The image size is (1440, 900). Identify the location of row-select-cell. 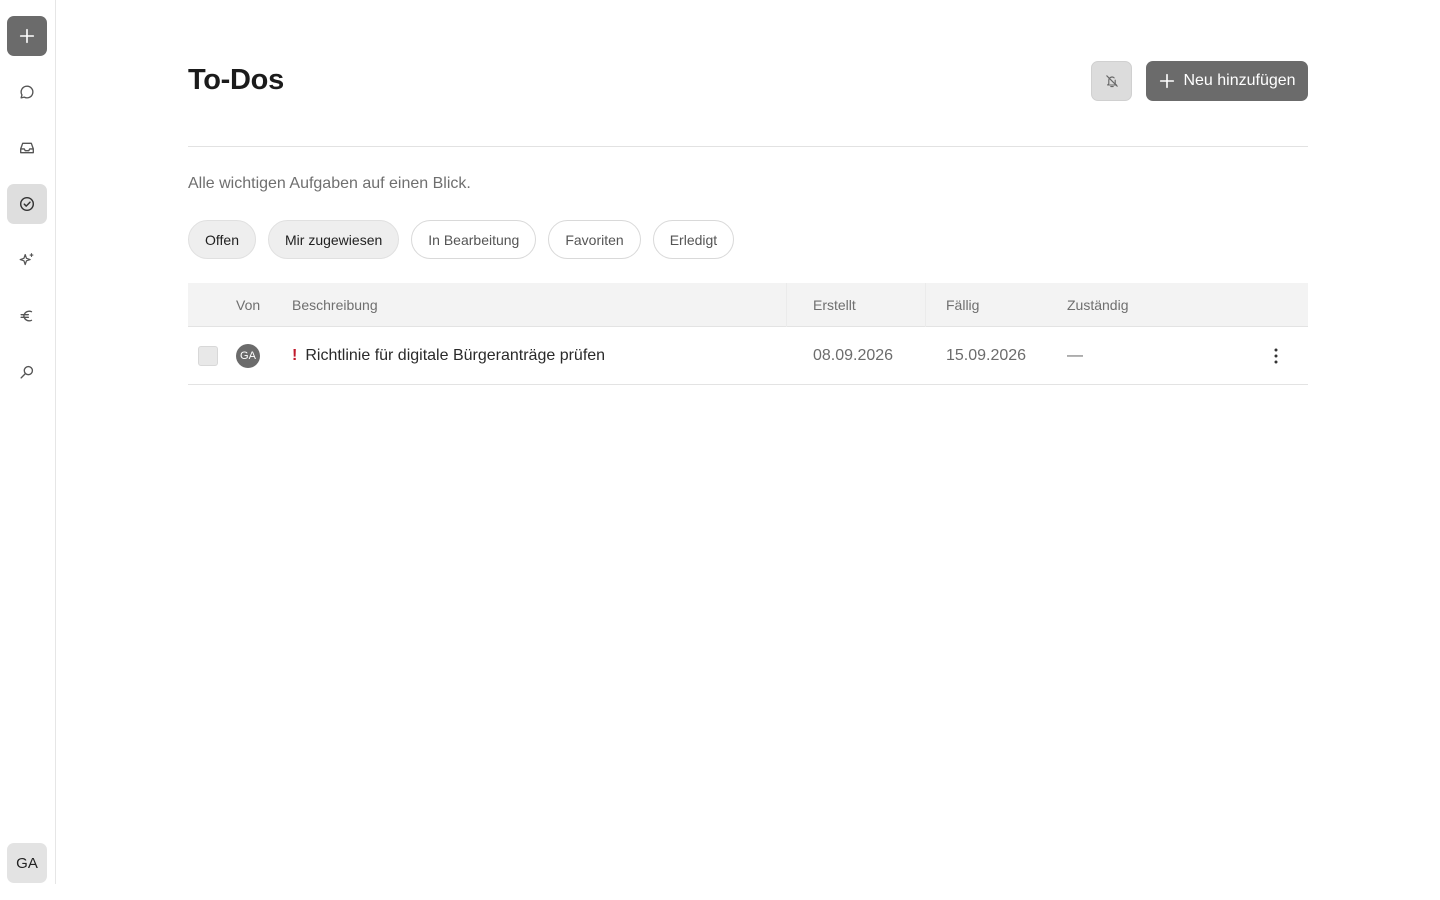
(208, 355).